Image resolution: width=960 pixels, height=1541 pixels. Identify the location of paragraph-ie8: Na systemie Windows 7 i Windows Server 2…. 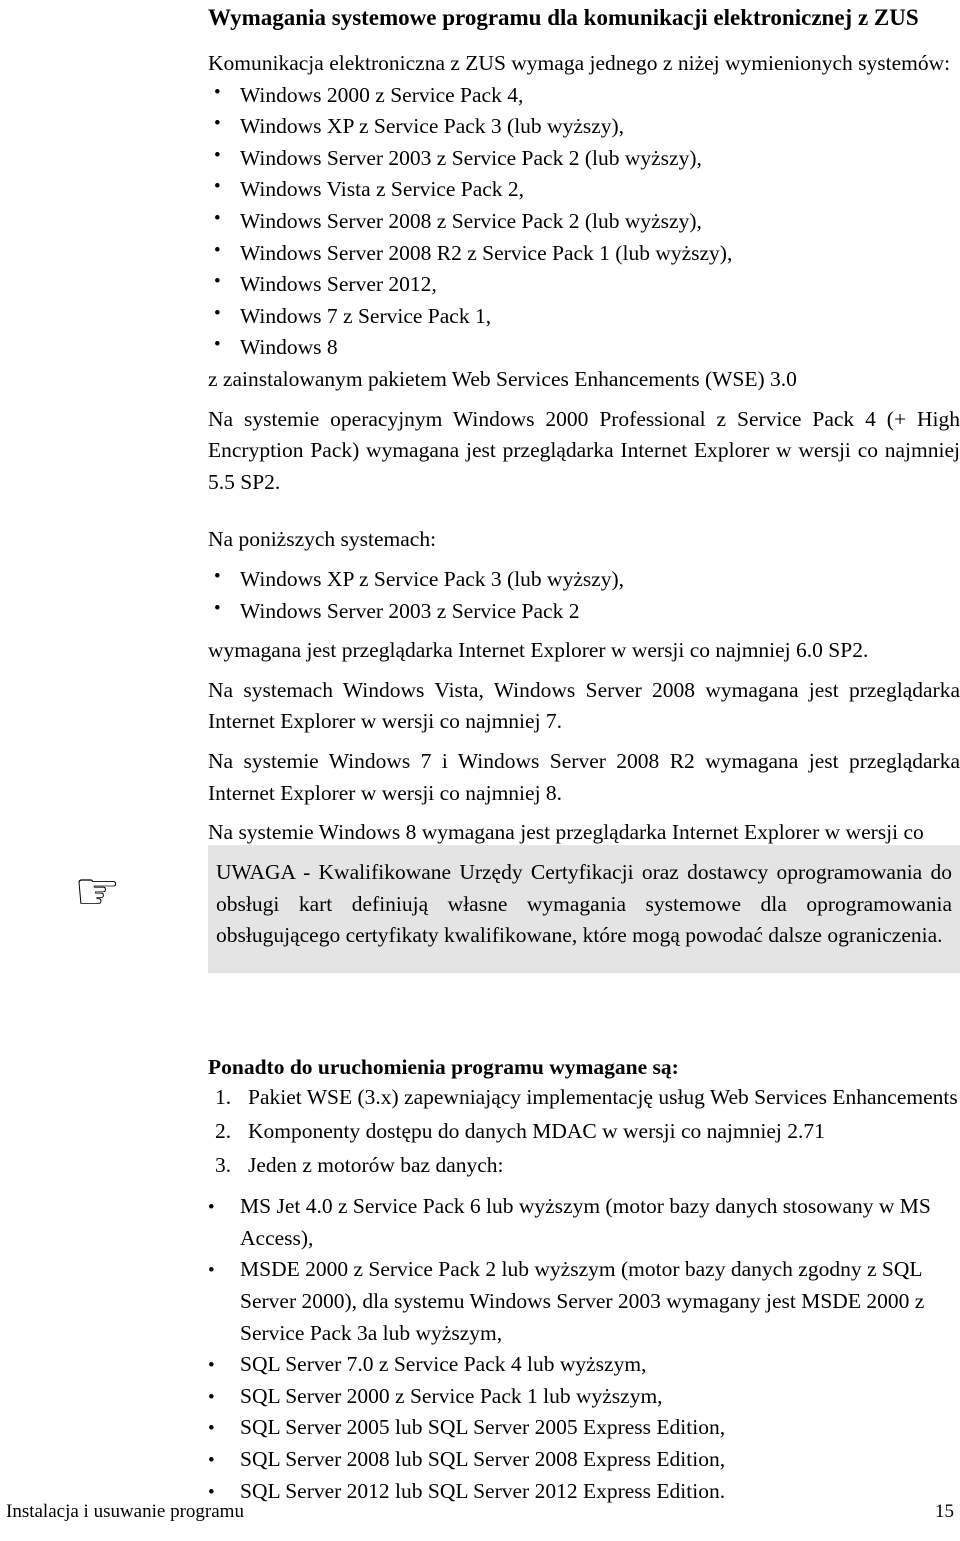
(584, 776).